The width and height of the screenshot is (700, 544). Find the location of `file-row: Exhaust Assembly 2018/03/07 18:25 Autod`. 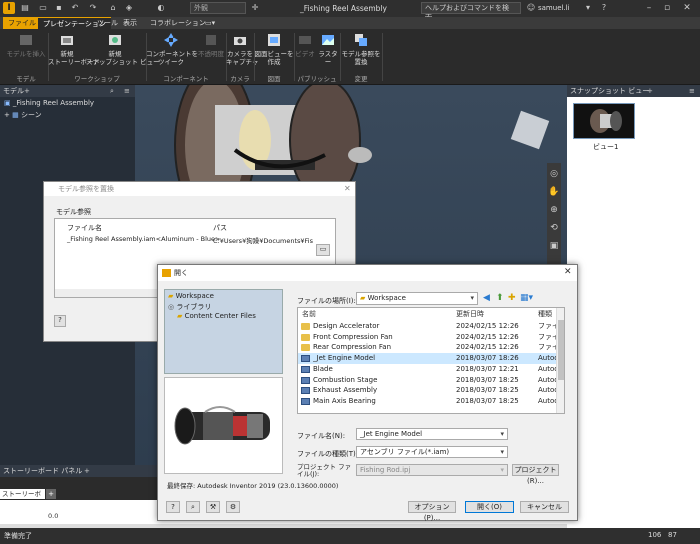

file-row: Exhaust Assembly 2018/03/07 18:25 Autod is located at coordinates (427, 390).